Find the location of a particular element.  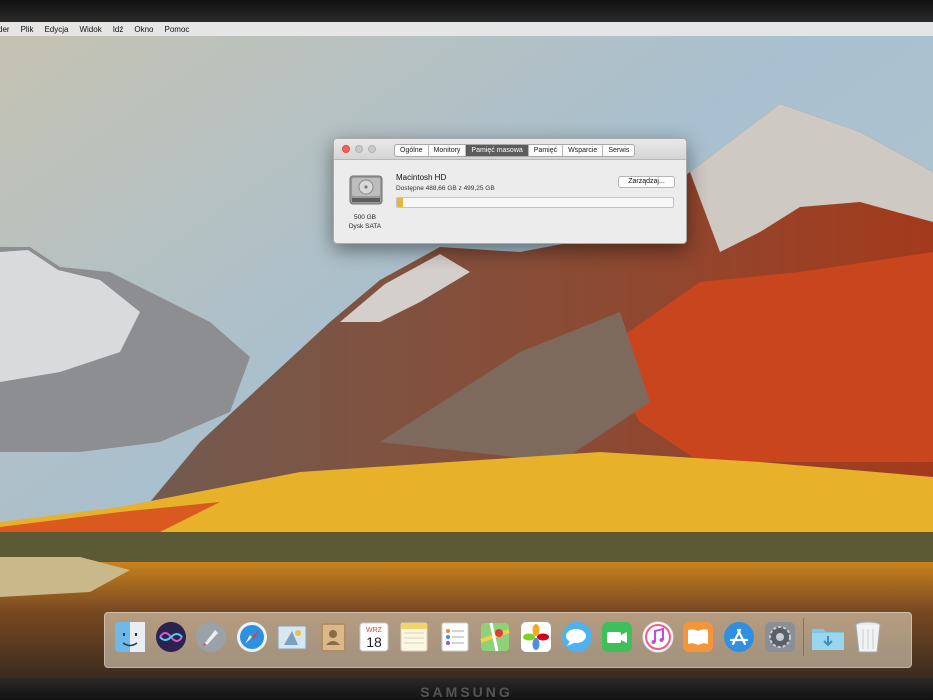

launchpad-icon is located at coordinates (211, 637).